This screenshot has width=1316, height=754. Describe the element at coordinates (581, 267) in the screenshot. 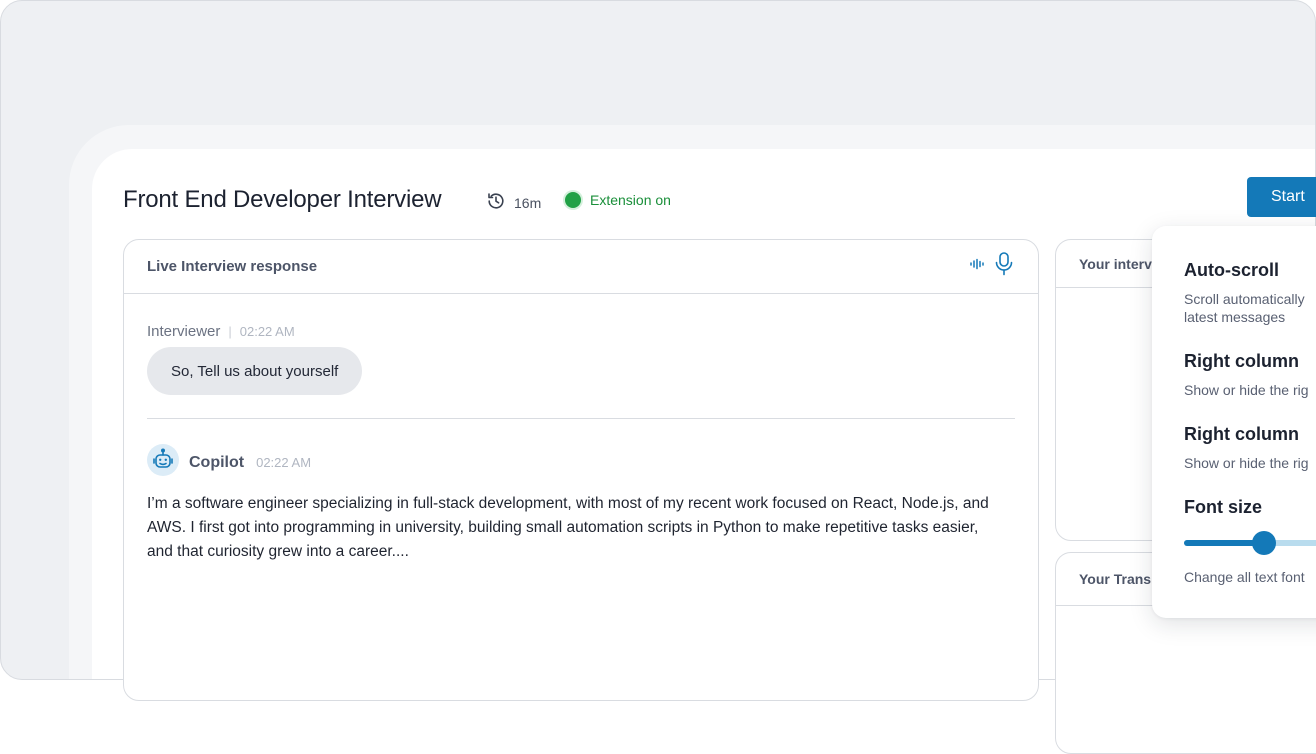

I see `live-panel-header: Live Interview response` at that location.